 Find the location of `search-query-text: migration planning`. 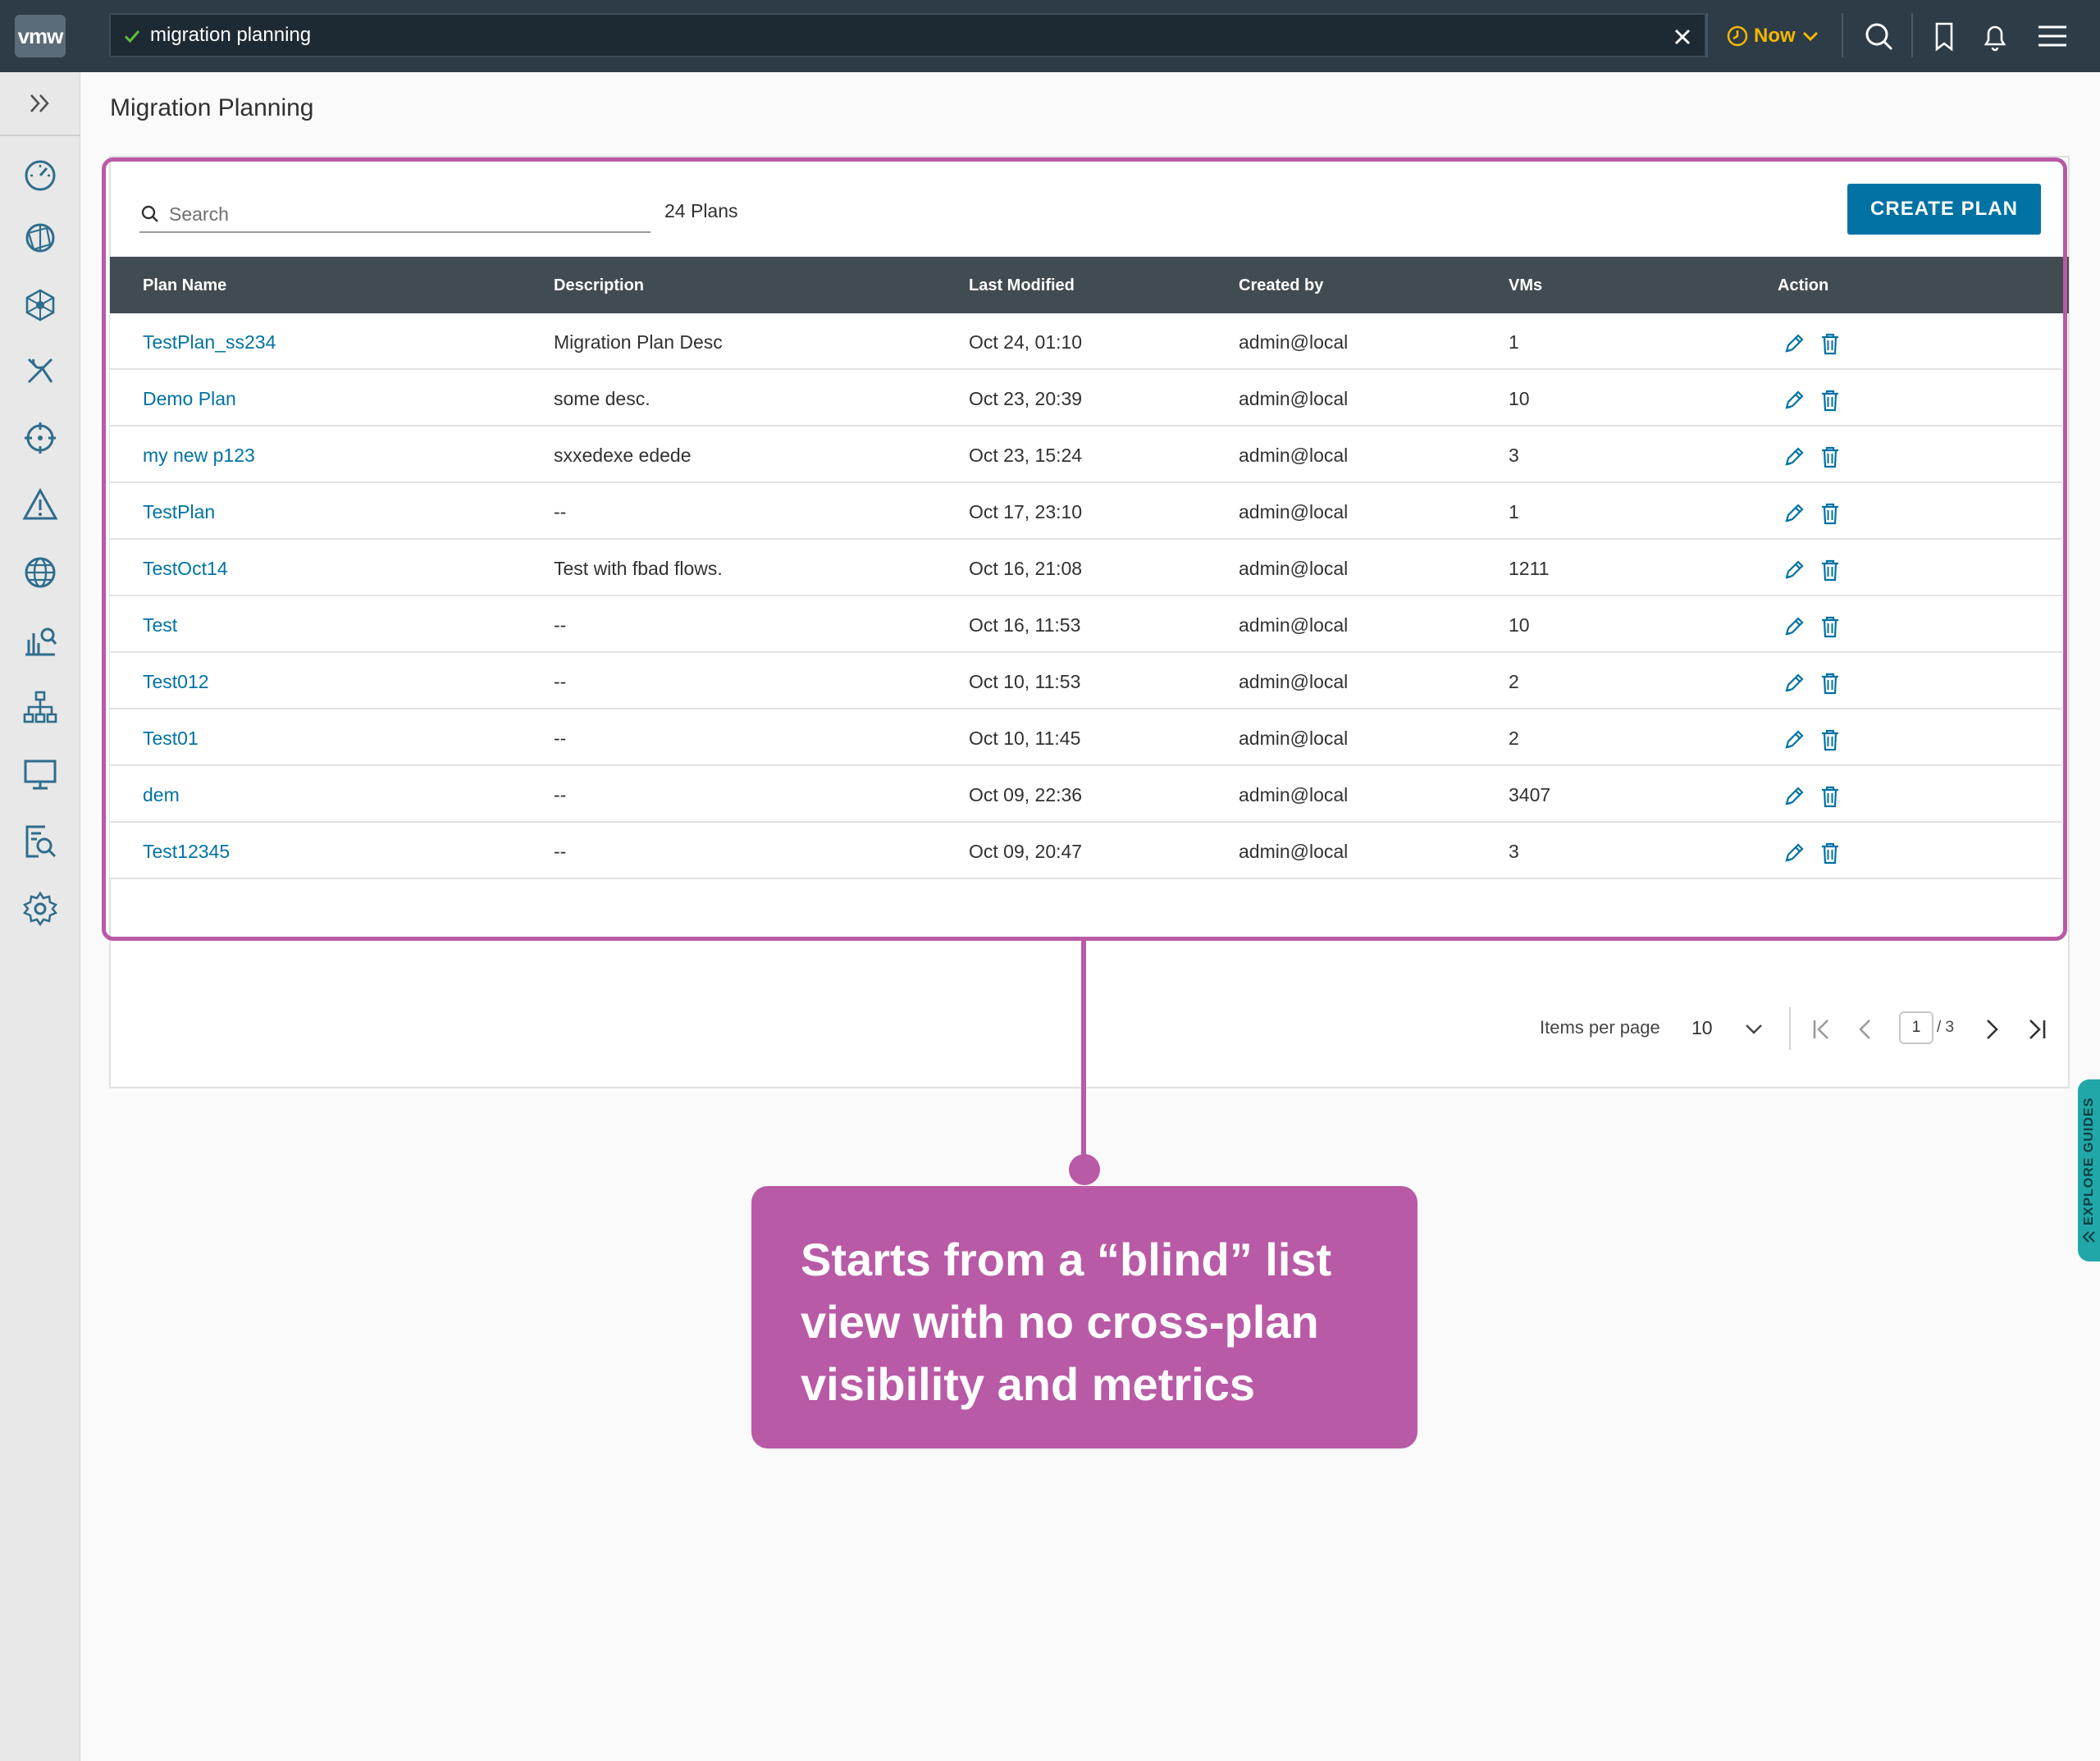

search-query-text: migration planning is located at coordinates (231, 35).